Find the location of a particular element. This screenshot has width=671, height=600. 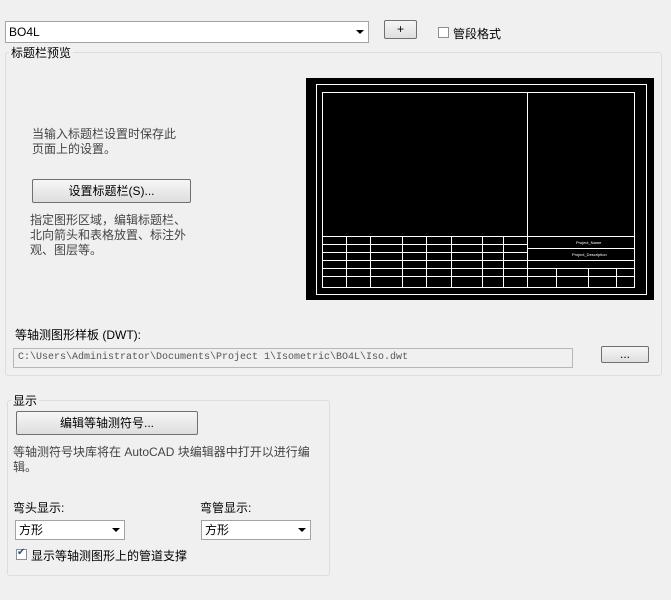

show-pipe-supports-checkbox: ✔ is located at coordinates (21, 553).